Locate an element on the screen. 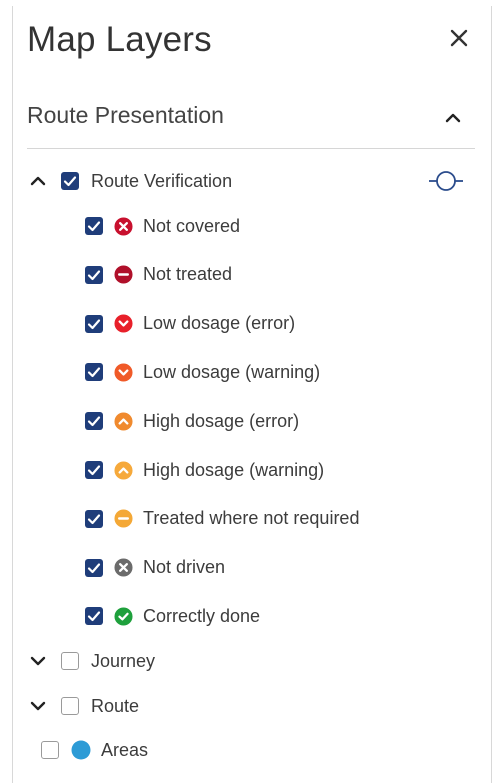 The image size is (492, 783). status-label: Correctly done is located at coordinates (202, 615).